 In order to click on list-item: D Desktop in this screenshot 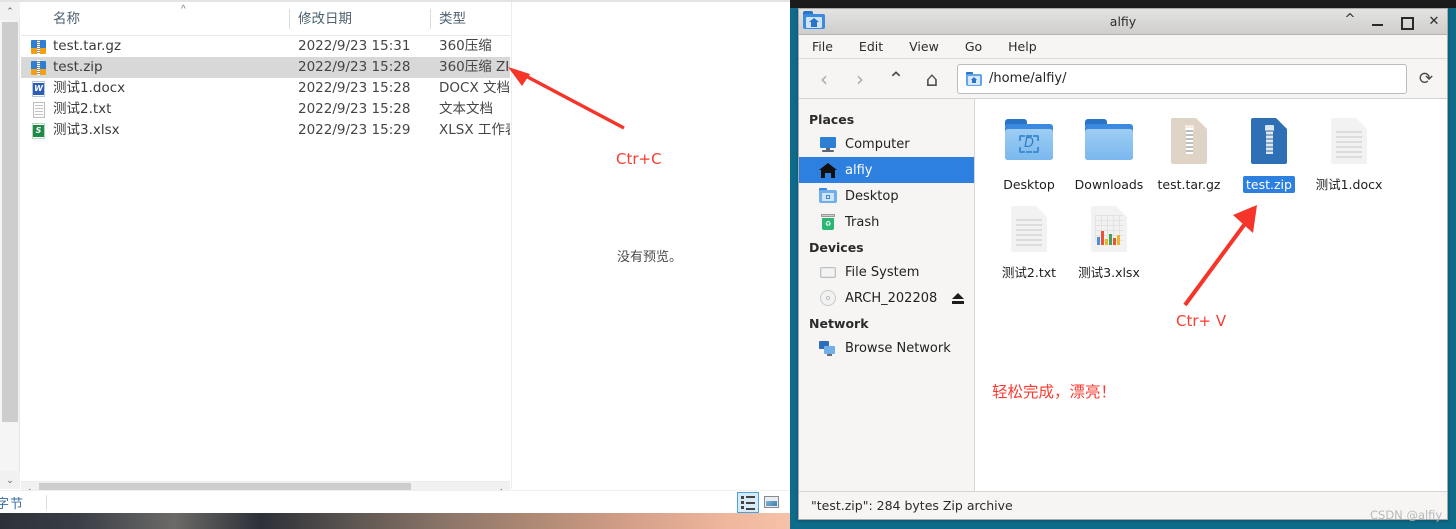, I will do `click(1029, 155)`.